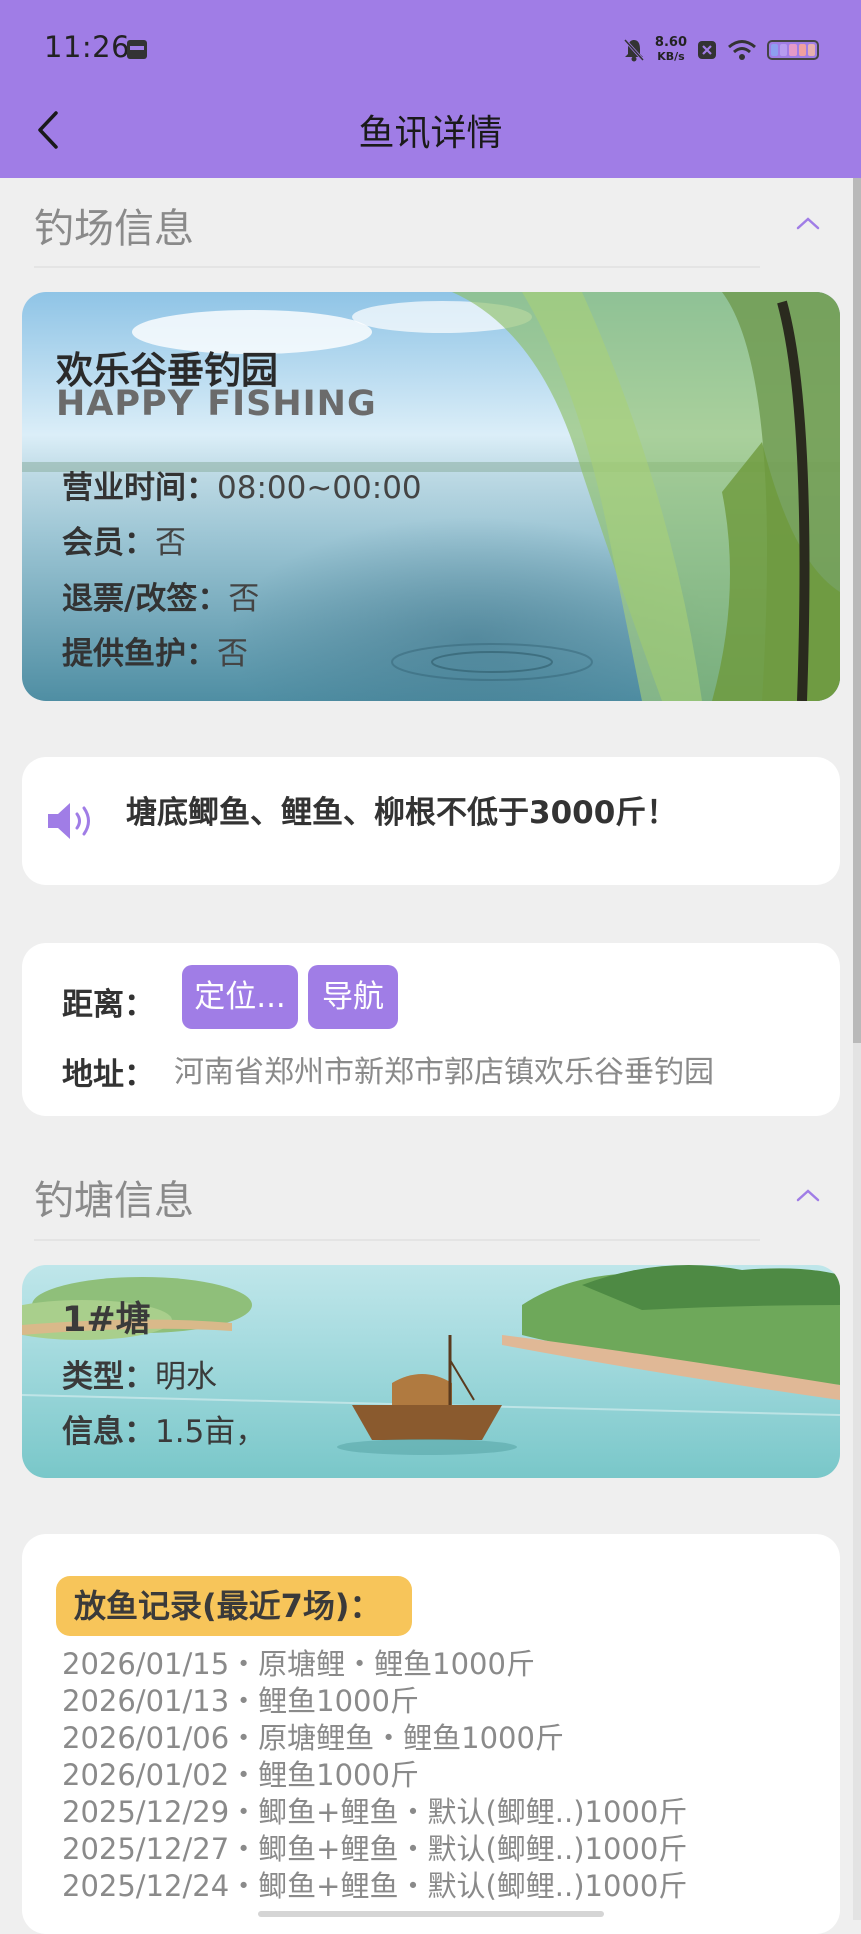  I want to click on list-item: 2025/12/27・鲫鱼+鲤鱼・默认(鲫鲤..)1000斤, so click(375, 1849).